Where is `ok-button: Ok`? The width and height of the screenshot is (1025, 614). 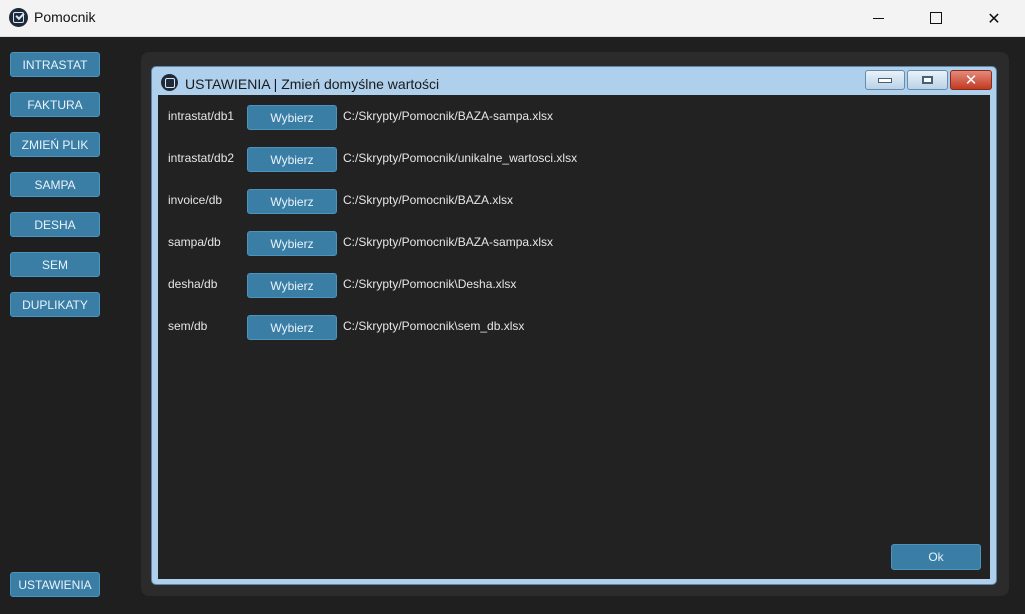 ok-button: Ok is located at coordinates (936, 557).